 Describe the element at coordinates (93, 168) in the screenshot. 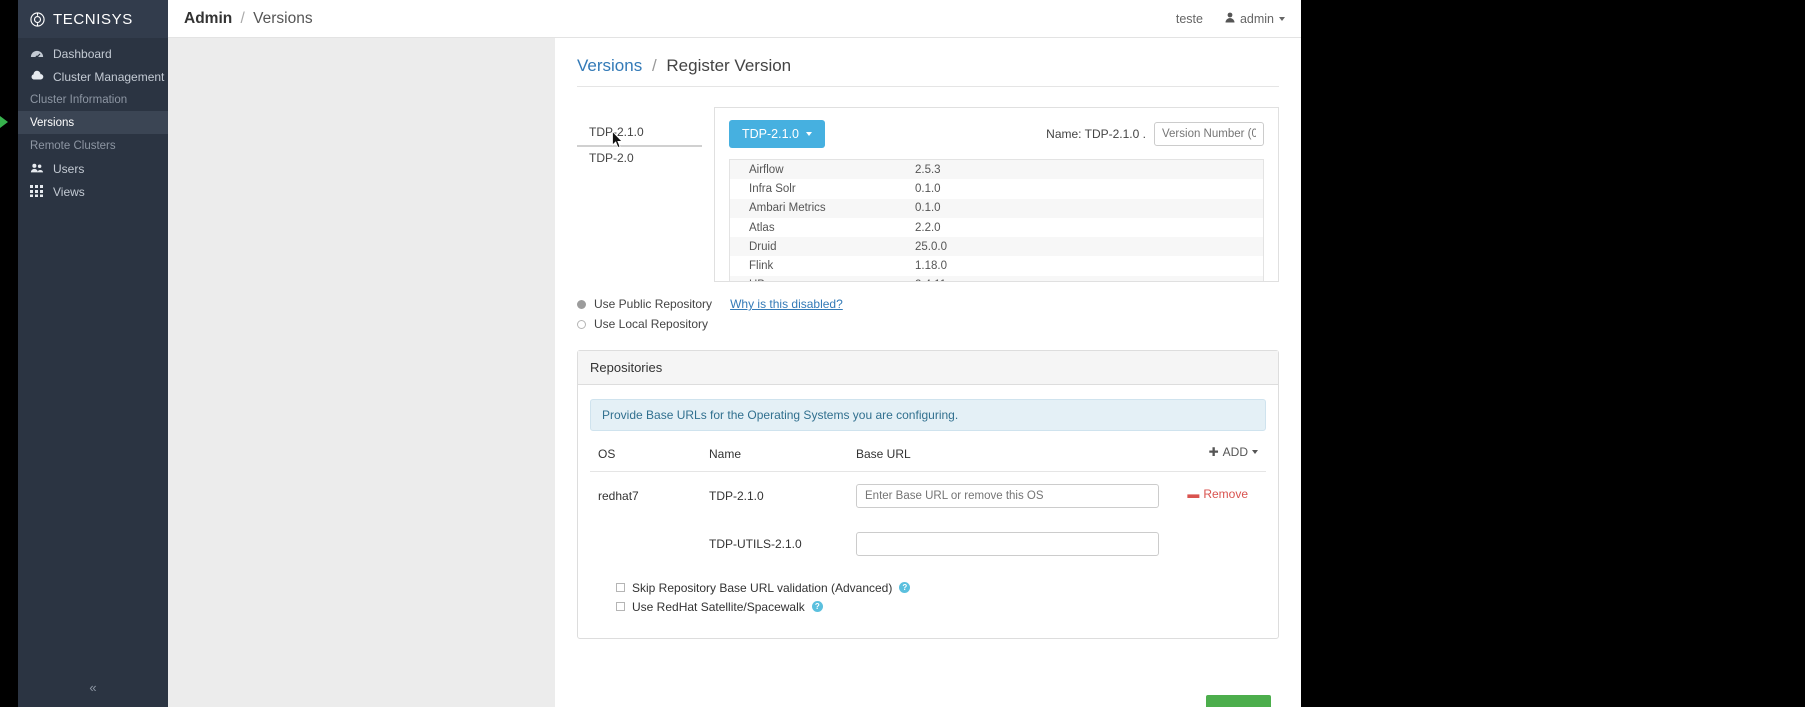

I see `sidebar-item-users: Users` at that location.